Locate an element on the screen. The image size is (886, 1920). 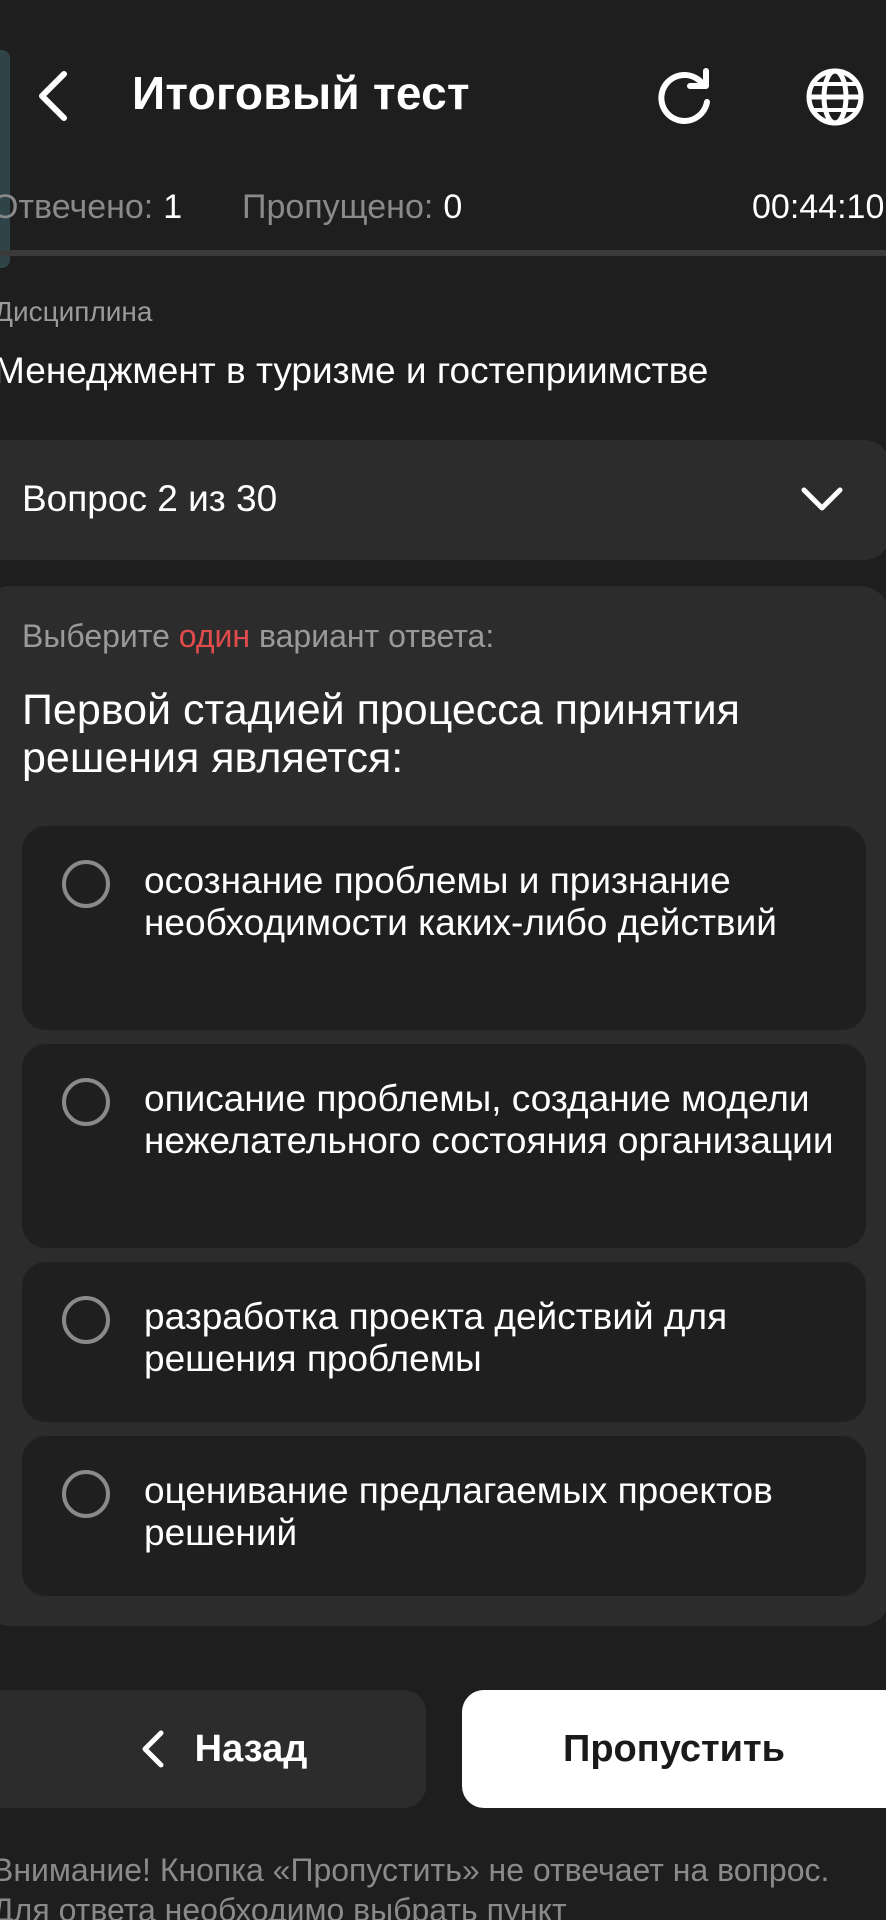
back-button-label: Назад is located at coordinates (251, 1748).